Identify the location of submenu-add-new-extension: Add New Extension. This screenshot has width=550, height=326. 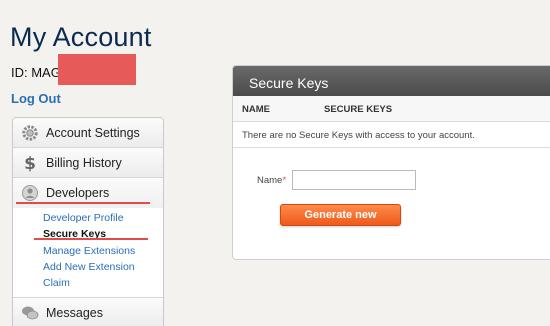
(103, 267).